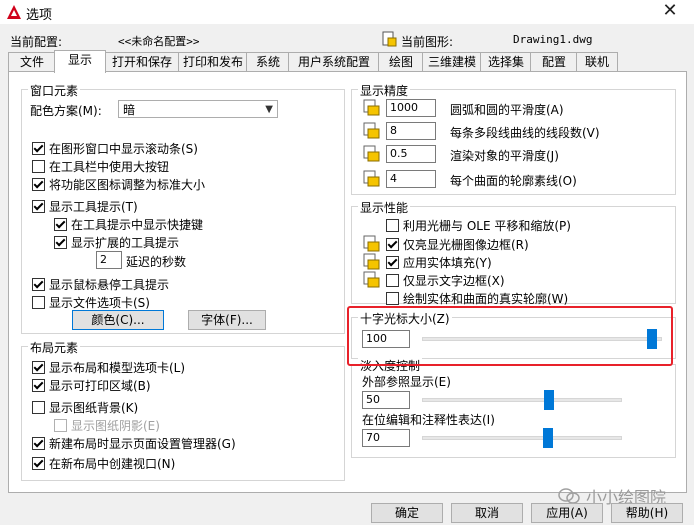 Image resolution: width=694 pixels, height=525 pixels. Describe the element at coordinates (36, 42) in the screenshot. I see `current-profile-label: 当前配置:` at that location.